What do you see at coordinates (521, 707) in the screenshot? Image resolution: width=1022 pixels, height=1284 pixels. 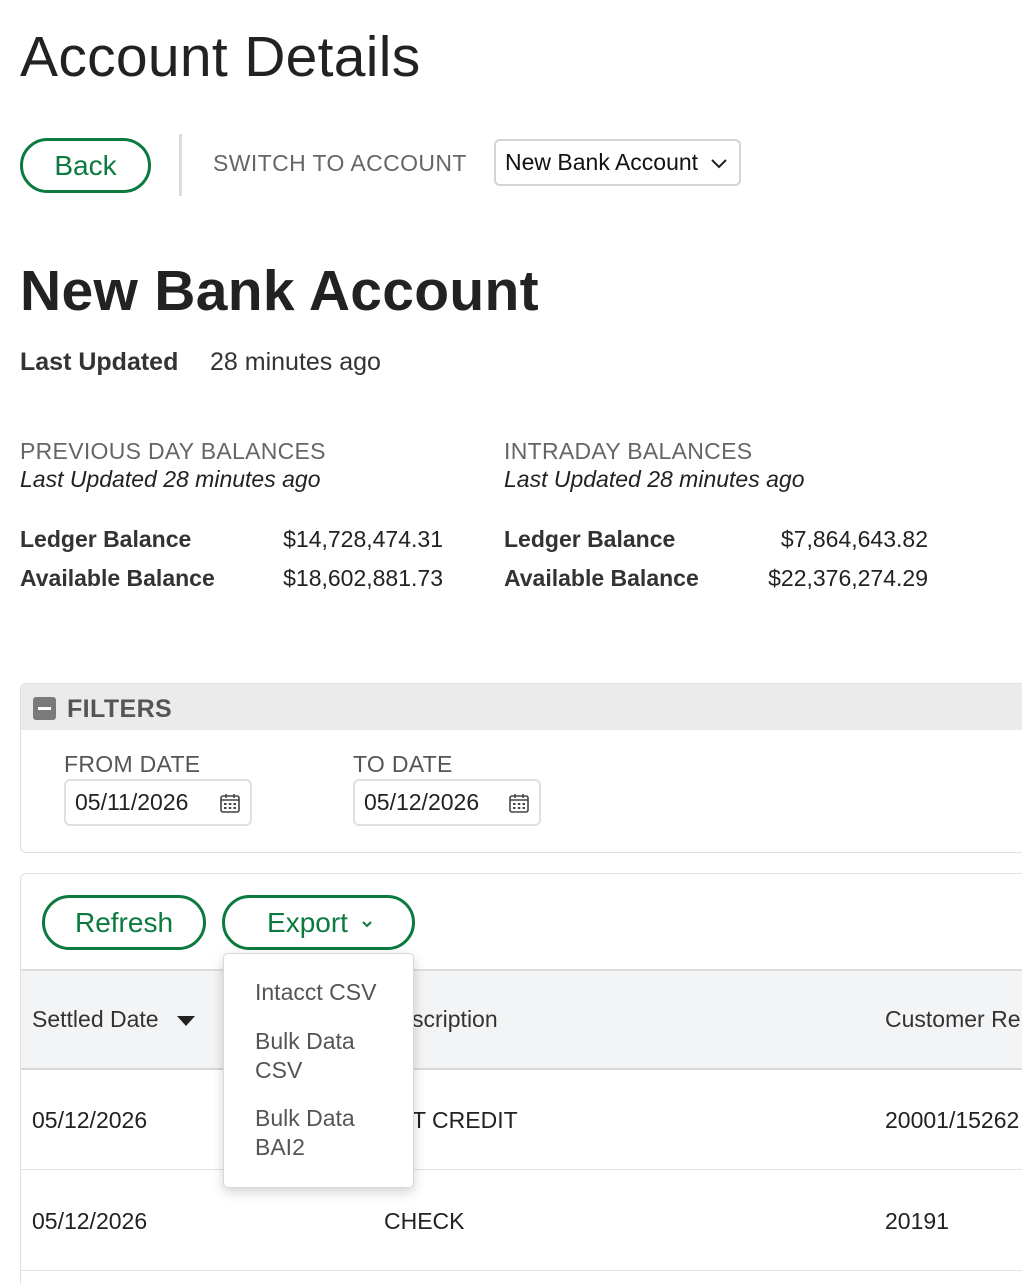 I see `filters-header: FILTERS` at bounding box center [521, 707].